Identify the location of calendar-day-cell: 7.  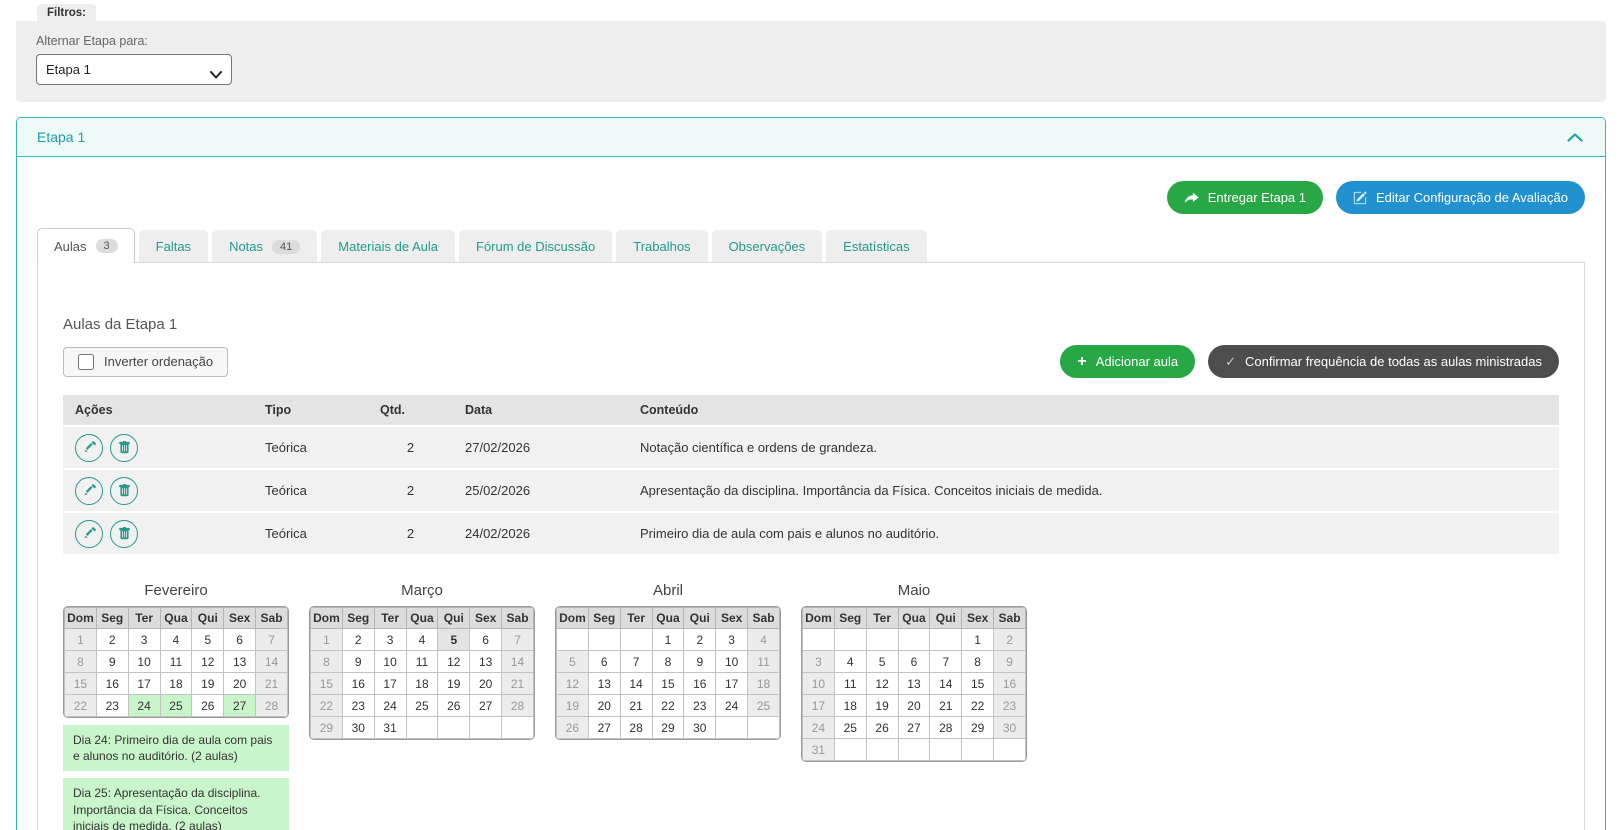
(517, 639).